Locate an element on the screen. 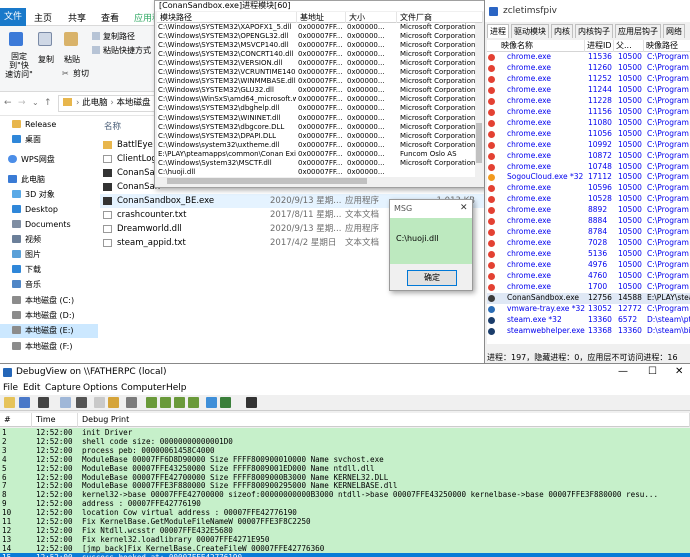 The width and height of the screenshot is (690, 557). capture-icon is located at coordinates (43, 402).